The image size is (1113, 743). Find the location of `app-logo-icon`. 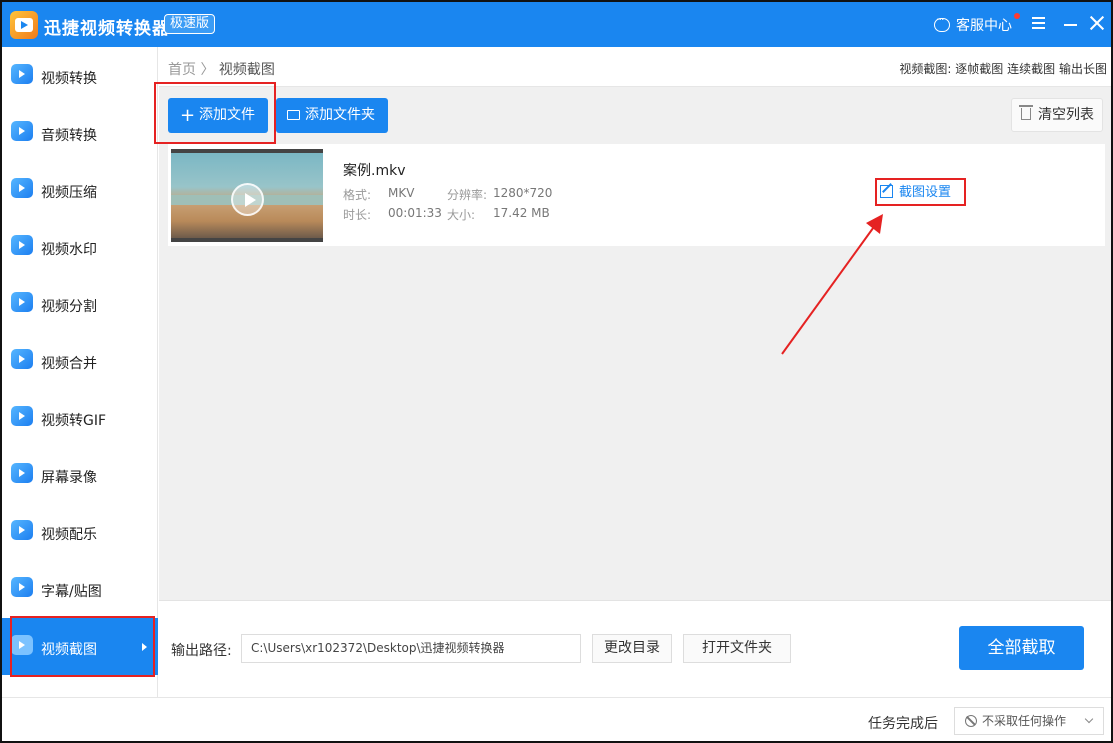

app-logo-icon is located at coordinates (24, 25).